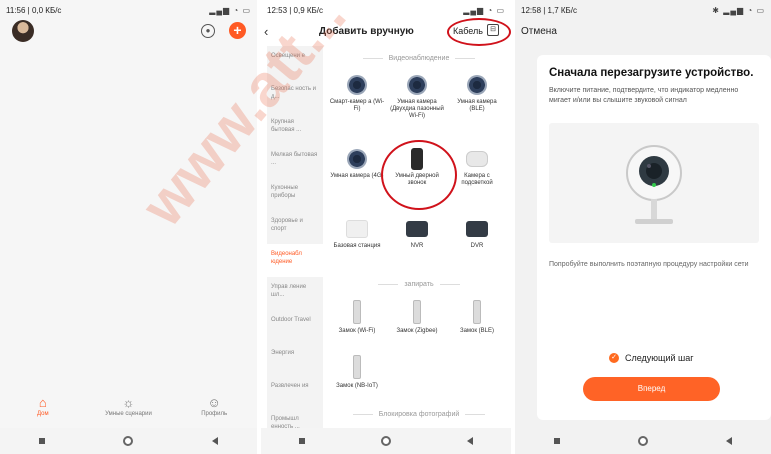  What do you see at coordinates (295, 260) in the screenshot?
I see `sidebar-item-video: Видеонабл юдение` at bounding box center [295, 260].